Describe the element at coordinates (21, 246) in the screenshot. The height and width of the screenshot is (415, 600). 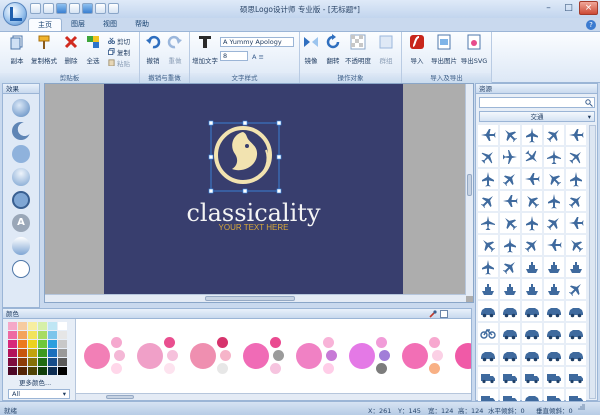
I see `effect-gloss-icon` at that location.